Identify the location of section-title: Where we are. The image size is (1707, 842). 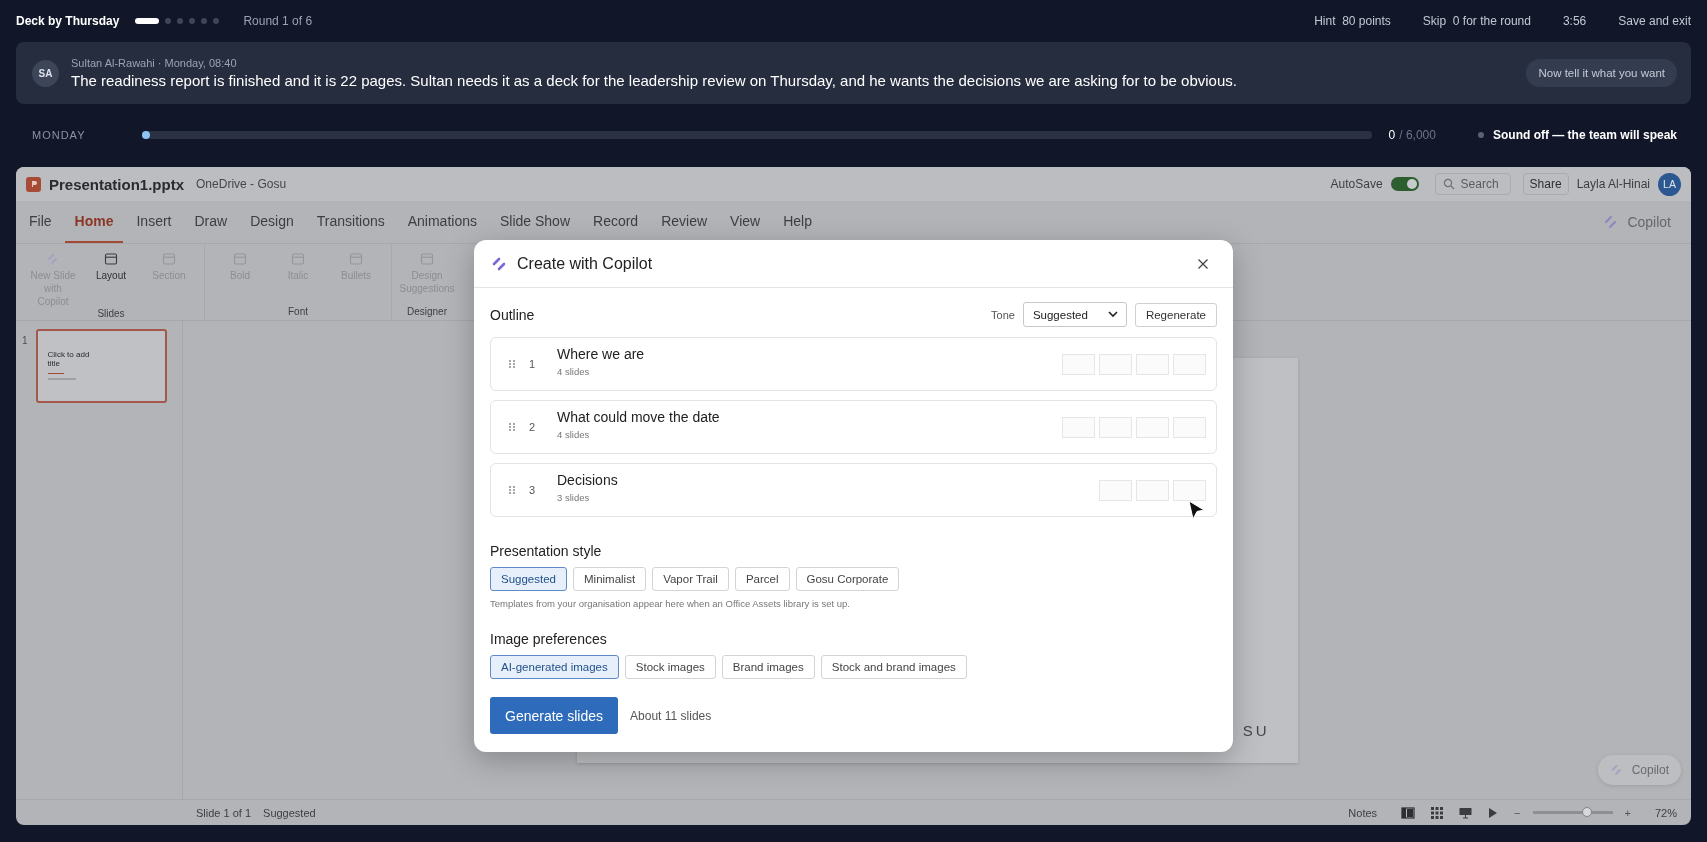
(601, 353).